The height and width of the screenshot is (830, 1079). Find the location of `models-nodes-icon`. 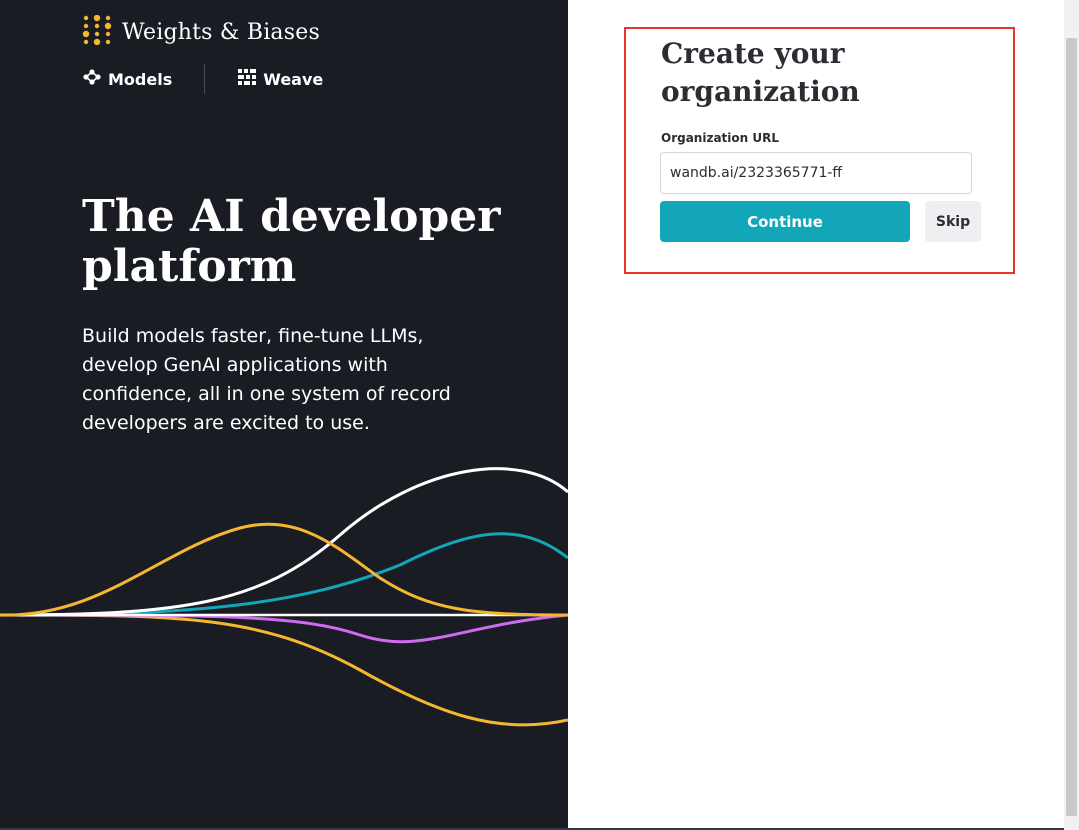

models-nodes-icon is located at coordinates (92, 79).